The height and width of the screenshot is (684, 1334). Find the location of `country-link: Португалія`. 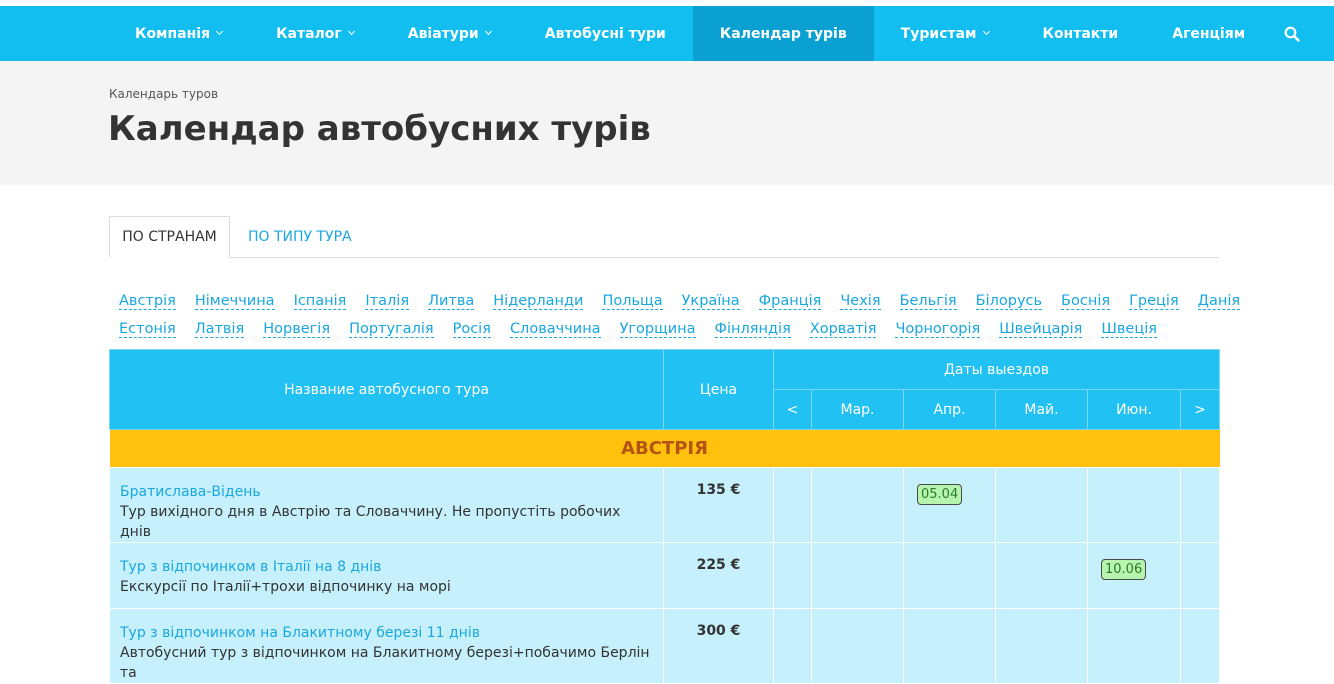

country-link: Португалія is located at coordinates (391, 329).